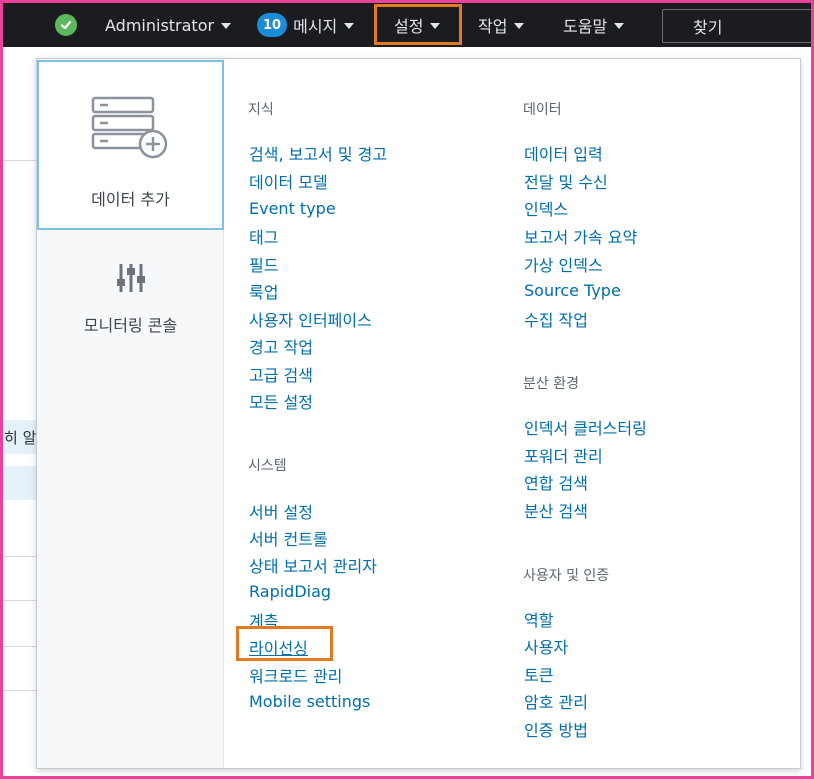  I want to click on messages-menu: 10 메시지, so click(306, 25).